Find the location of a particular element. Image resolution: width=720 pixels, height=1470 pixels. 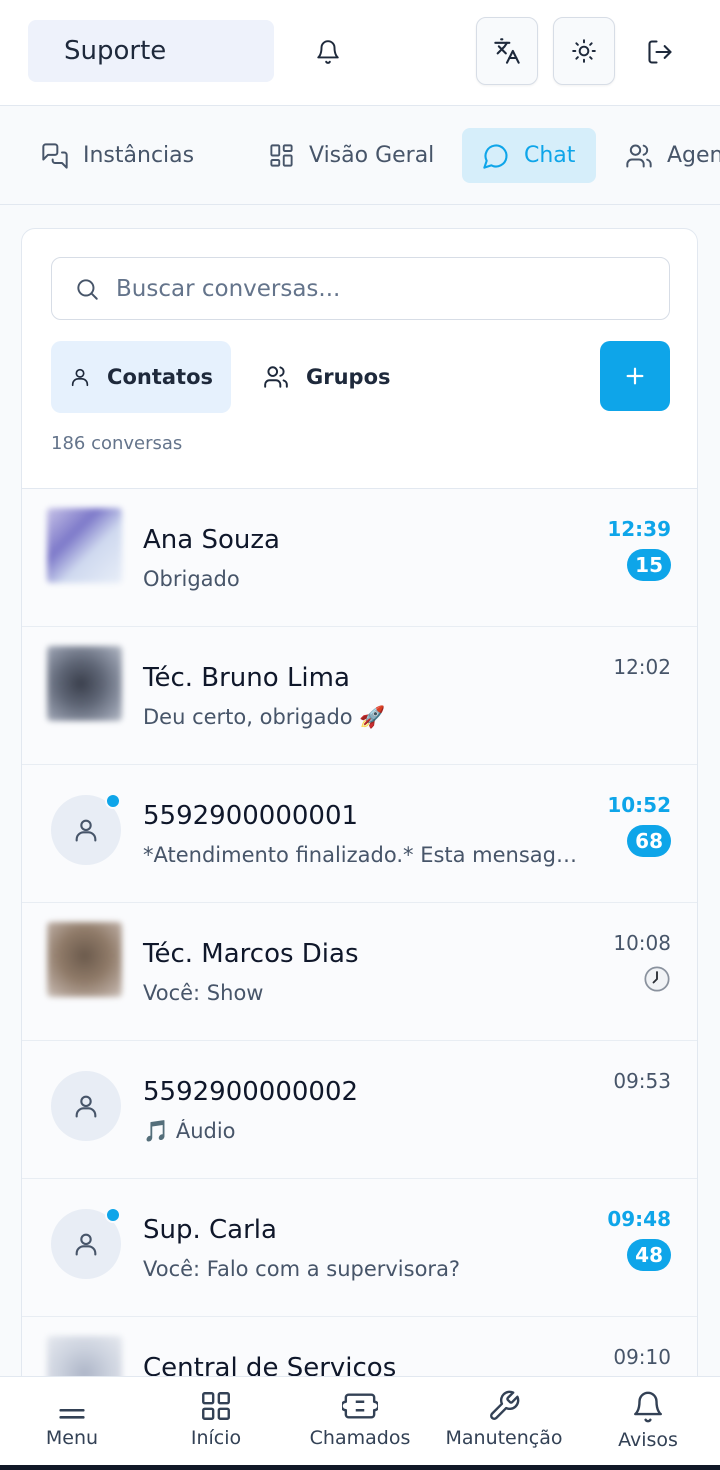

segment-contatos: Contatos is located at coordinates (141, 377).